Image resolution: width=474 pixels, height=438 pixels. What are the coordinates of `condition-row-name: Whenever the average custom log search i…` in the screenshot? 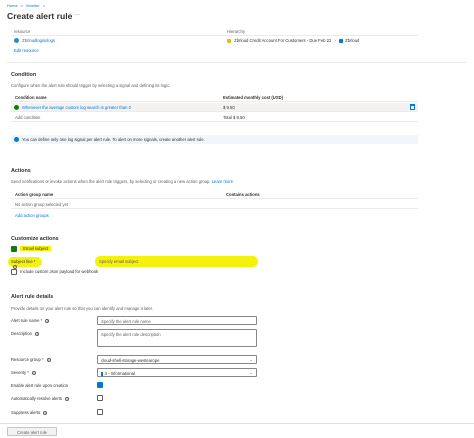 It's located at (76, 107).